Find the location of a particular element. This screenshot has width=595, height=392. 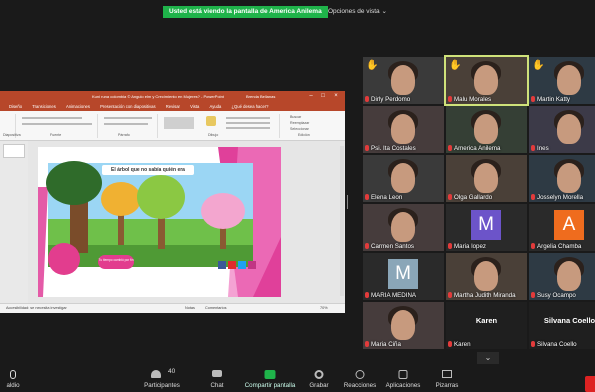

participant-tile: M Maria lopez is located at coordinates (486, 227).